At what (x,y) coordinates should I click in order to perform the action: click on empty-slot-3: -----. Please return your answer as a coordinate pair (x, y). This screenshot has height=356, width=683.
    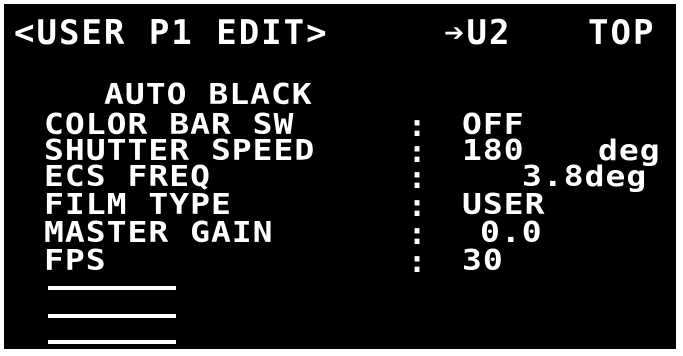
    Looking at the image, I should click on (89, 338).